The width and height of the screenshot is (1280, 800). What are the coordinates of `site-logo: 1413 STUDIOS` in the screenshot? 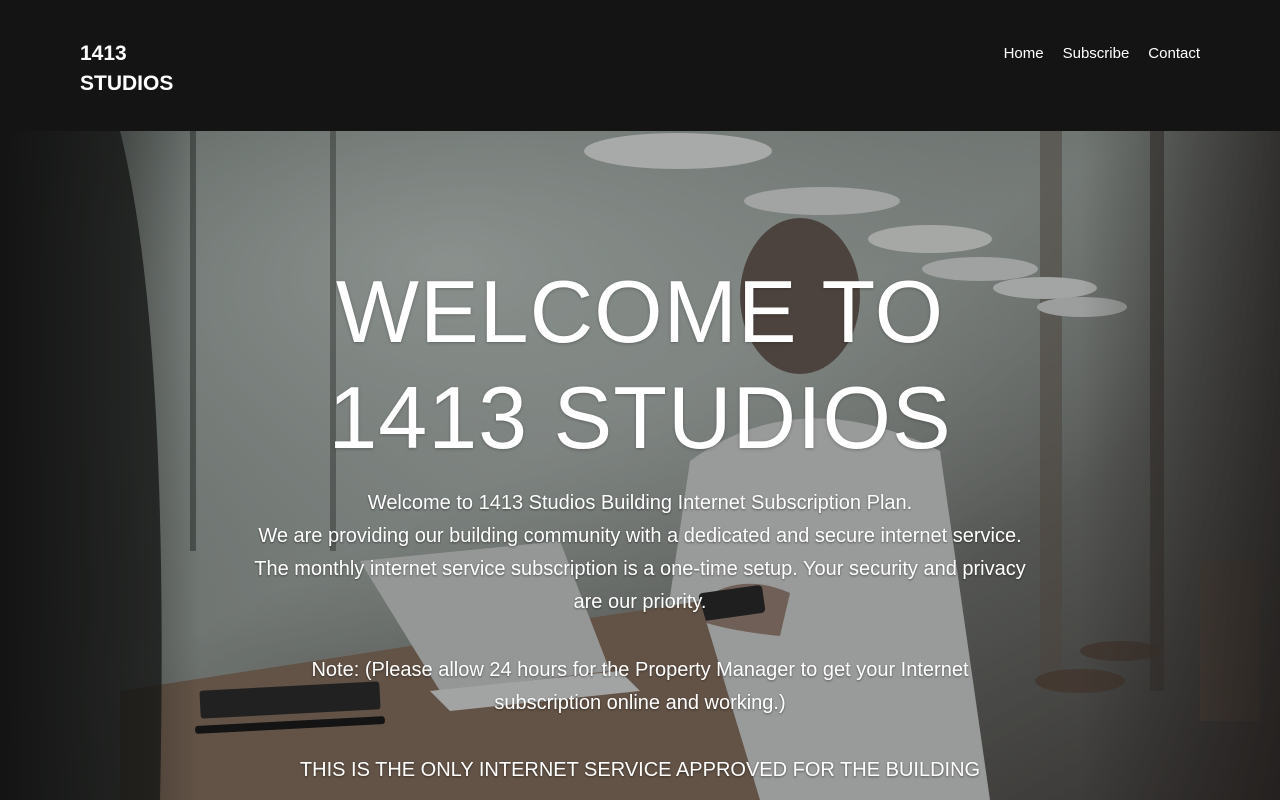 It's located at (150, 69).